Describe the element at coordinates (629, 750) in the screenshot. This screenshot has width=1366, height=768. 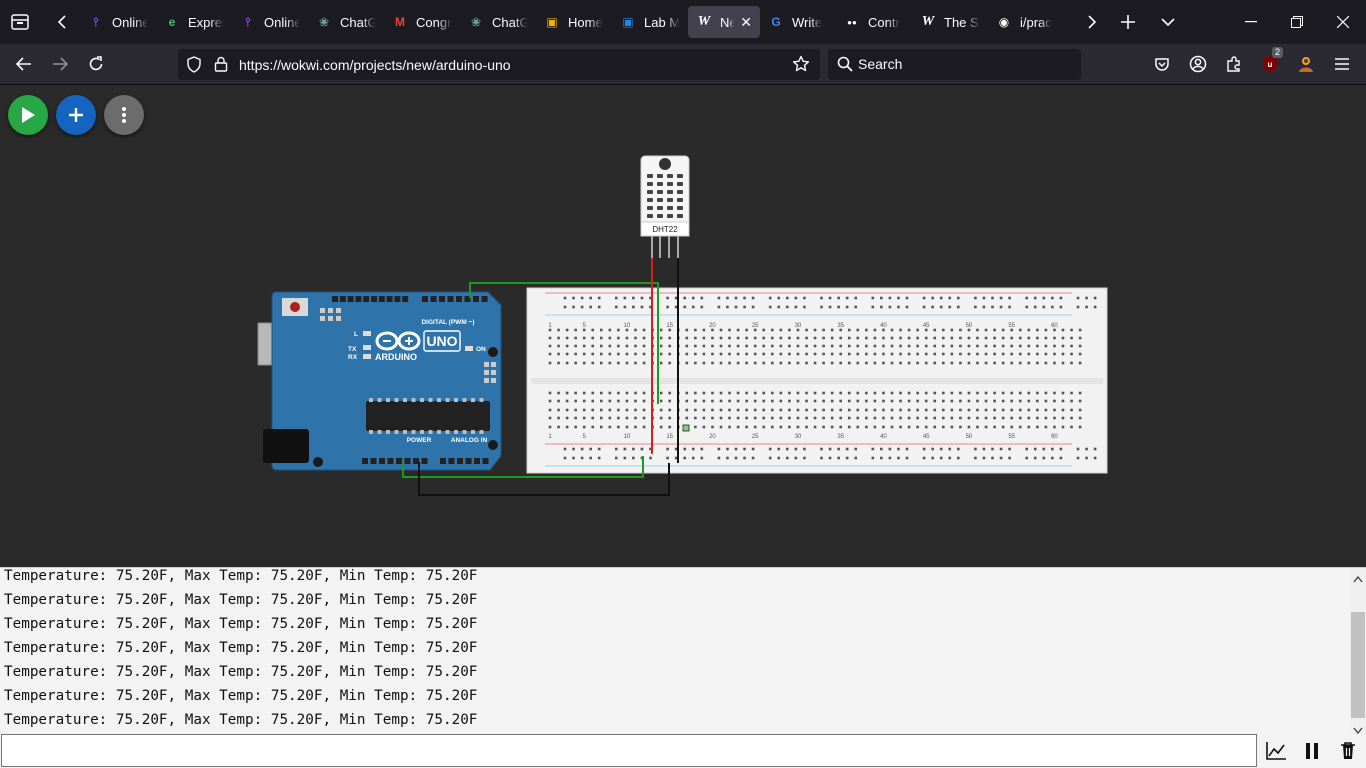
I see `serial-input-field` at that location.